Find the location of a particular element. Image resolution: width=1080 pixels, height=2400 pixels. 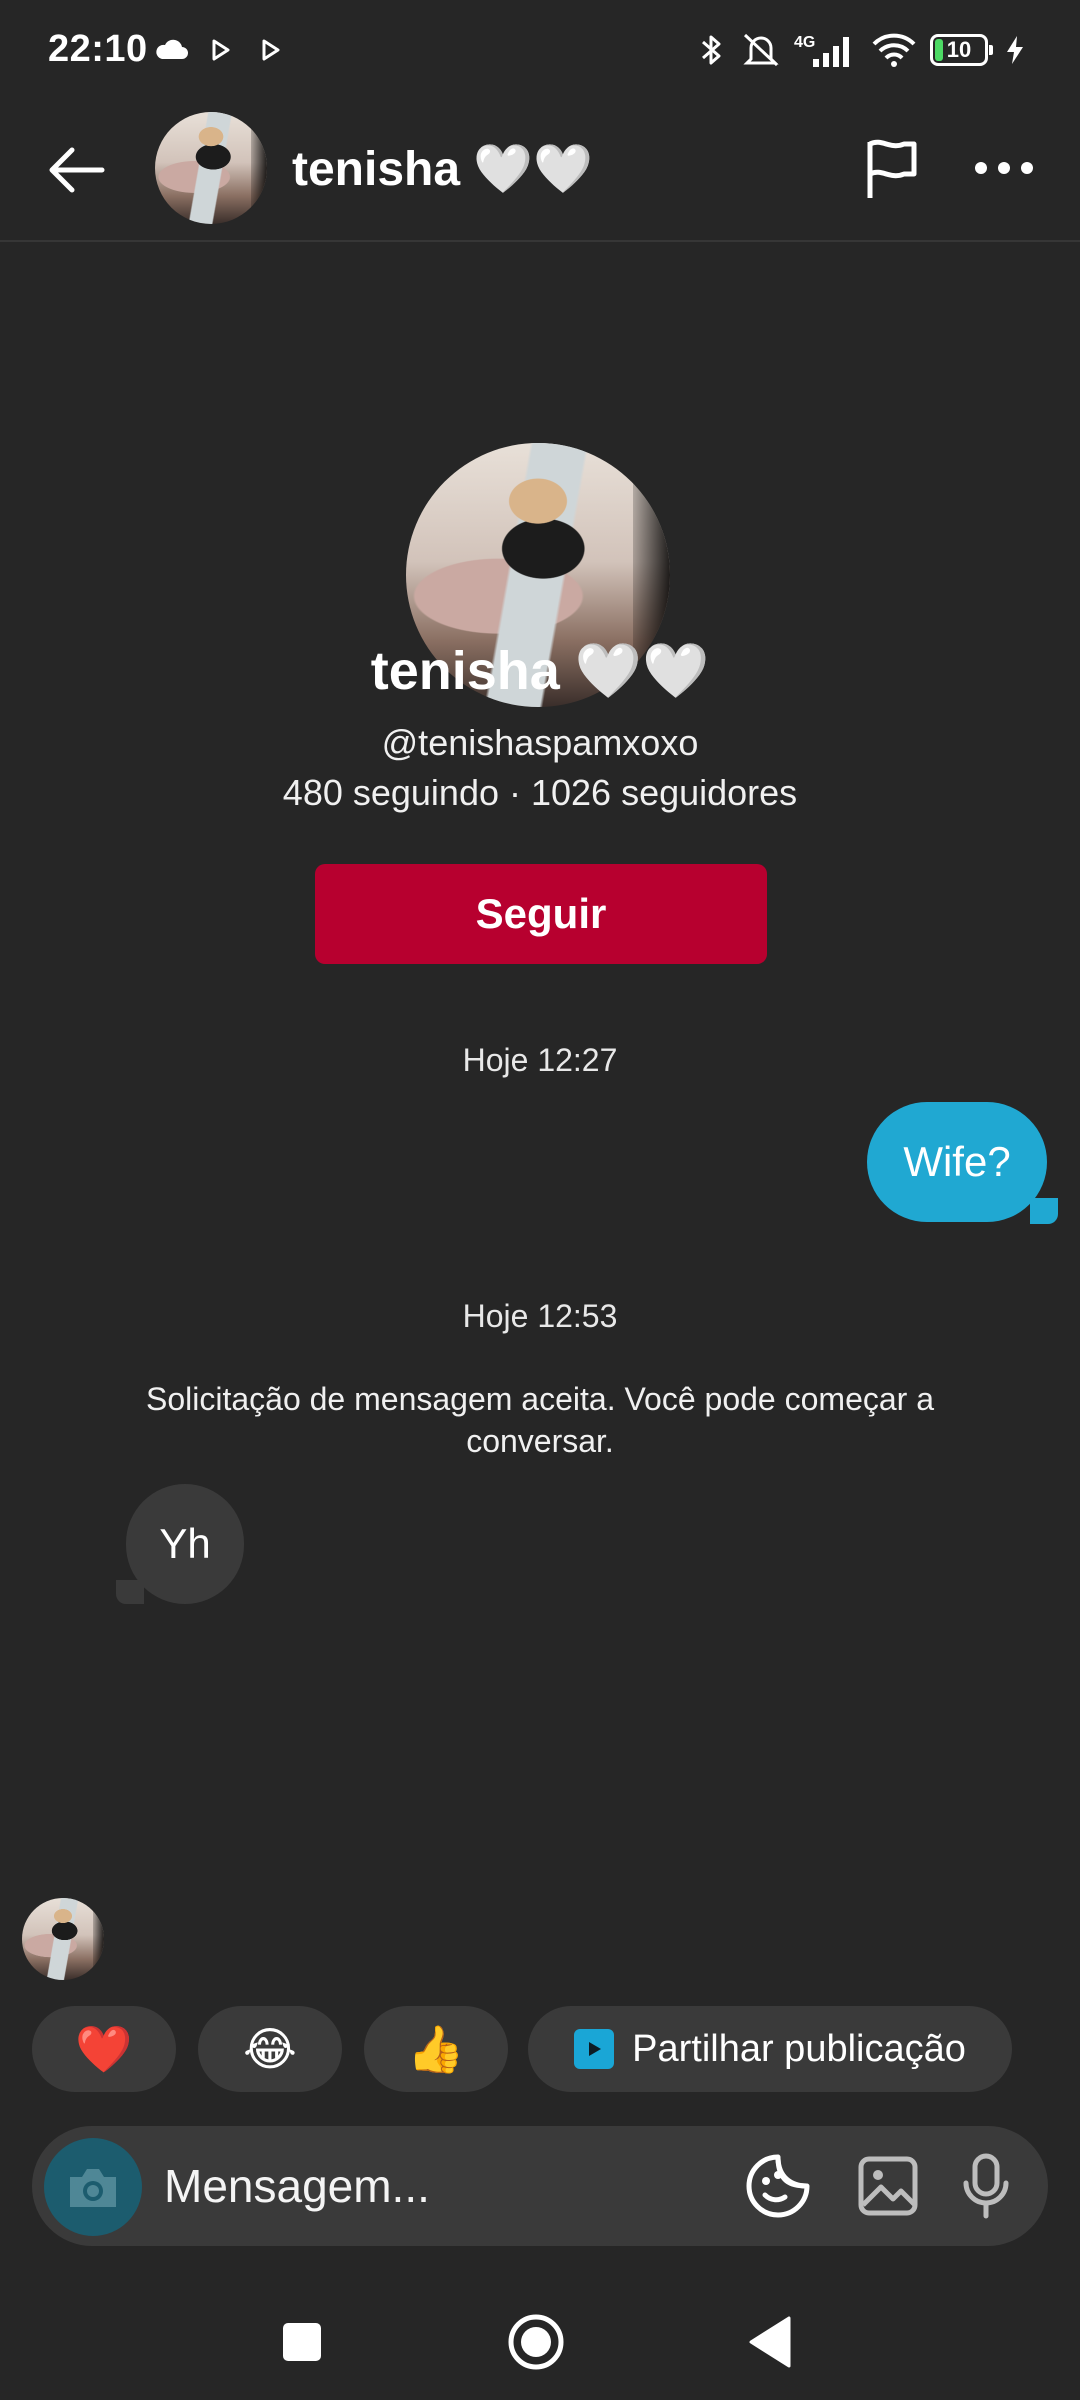

bluetooth-icon is located at coordinates (711, 50).